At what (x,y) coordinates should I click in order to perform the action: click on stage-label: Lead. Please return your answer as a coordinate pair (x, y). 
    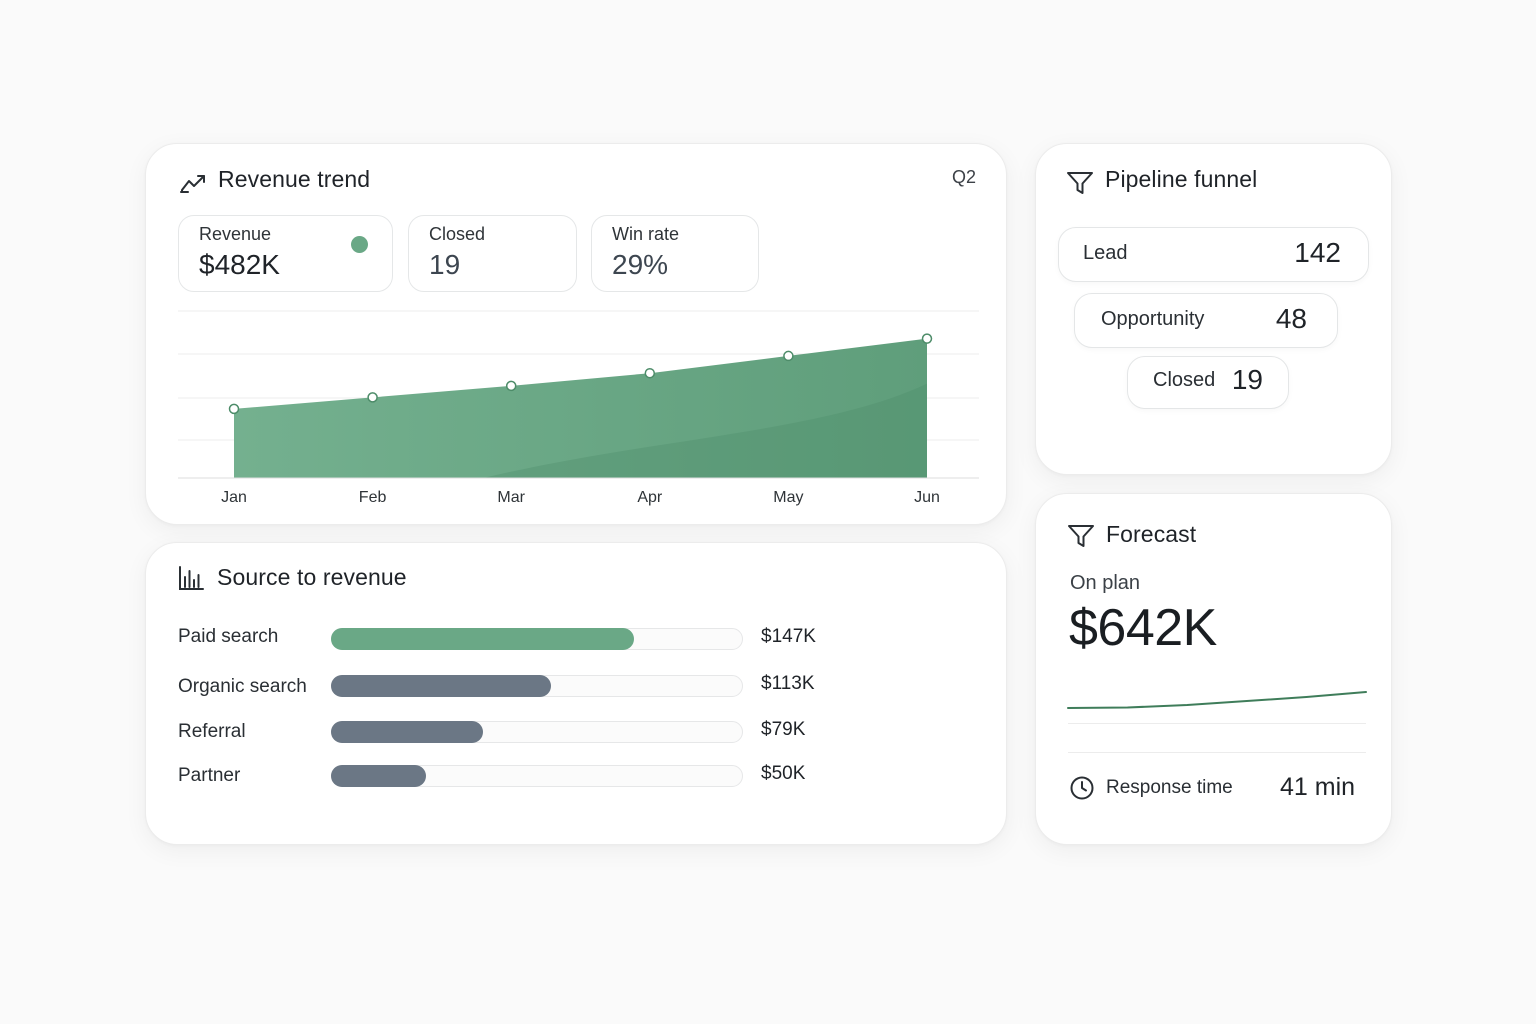
    Looking at the image, I should click on (1105, 253).